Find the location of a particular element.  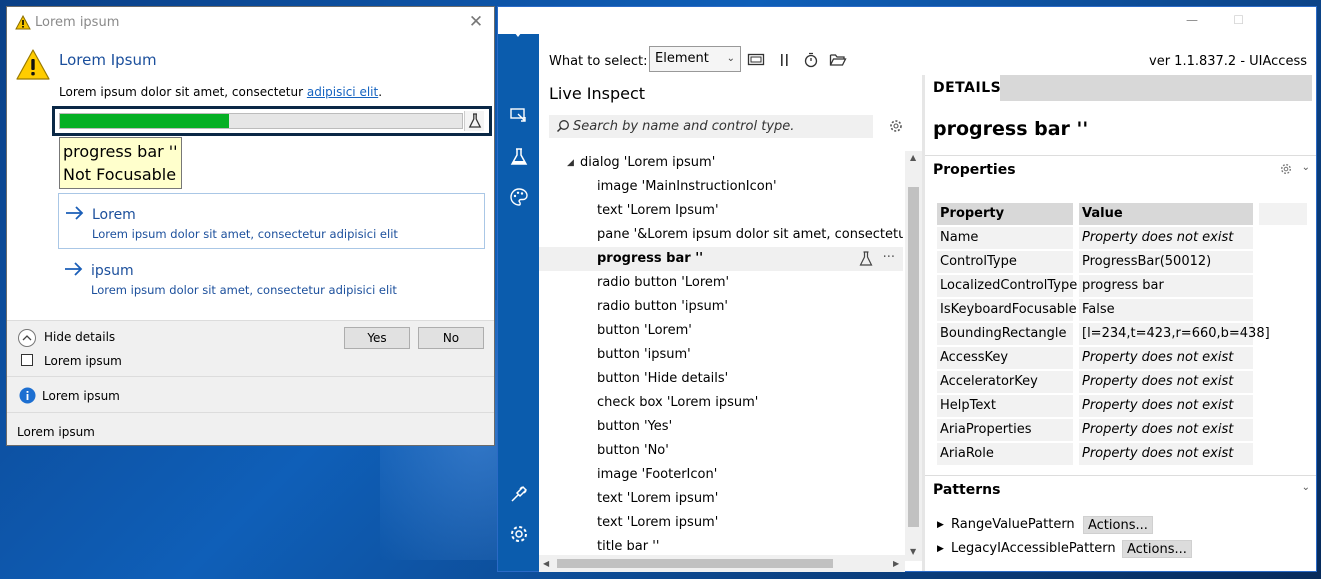

expander-chevron-up-icon is located at coordinates (27, 338).